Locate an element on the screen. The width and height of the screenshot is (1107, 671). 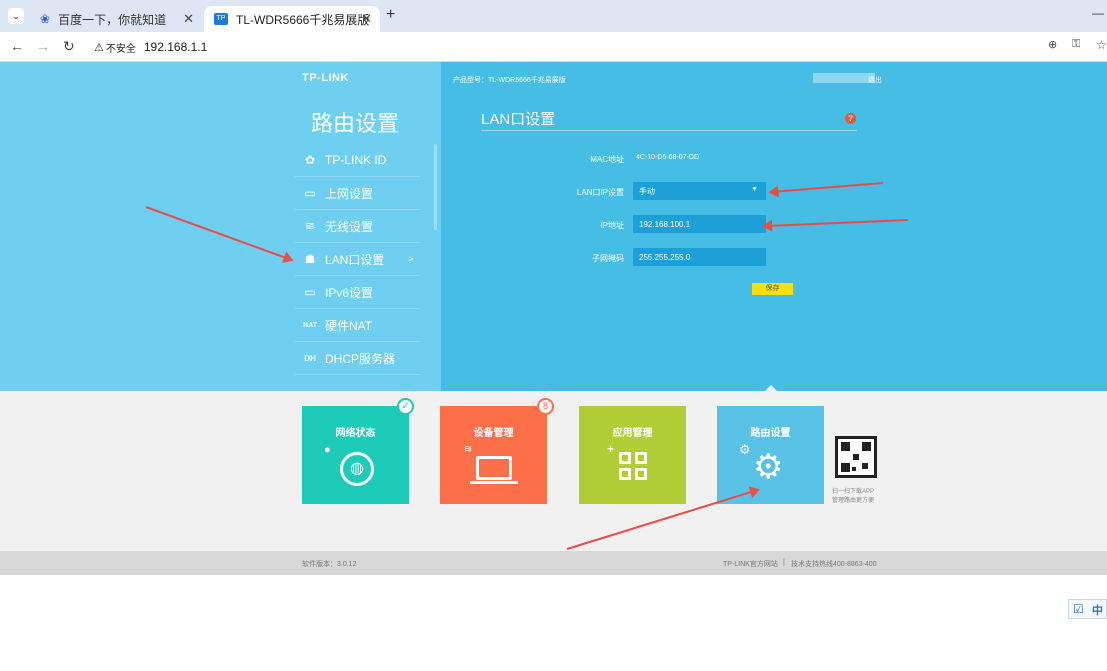
sidebar-item-label: 硬件NAT is located at coordinates (349, 325).